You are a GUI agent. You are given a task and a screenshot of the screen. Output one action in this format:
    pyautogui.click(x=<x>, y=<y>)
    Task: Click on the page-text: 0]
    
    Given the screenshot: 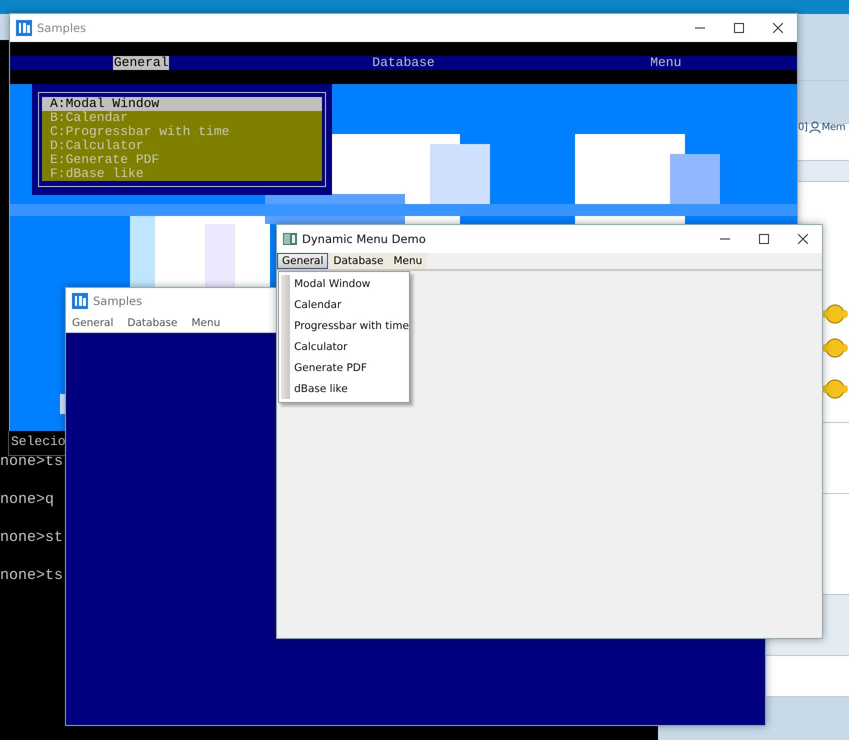 What is the action you would take?
    pyautogui.click(x=803, y=127)
    